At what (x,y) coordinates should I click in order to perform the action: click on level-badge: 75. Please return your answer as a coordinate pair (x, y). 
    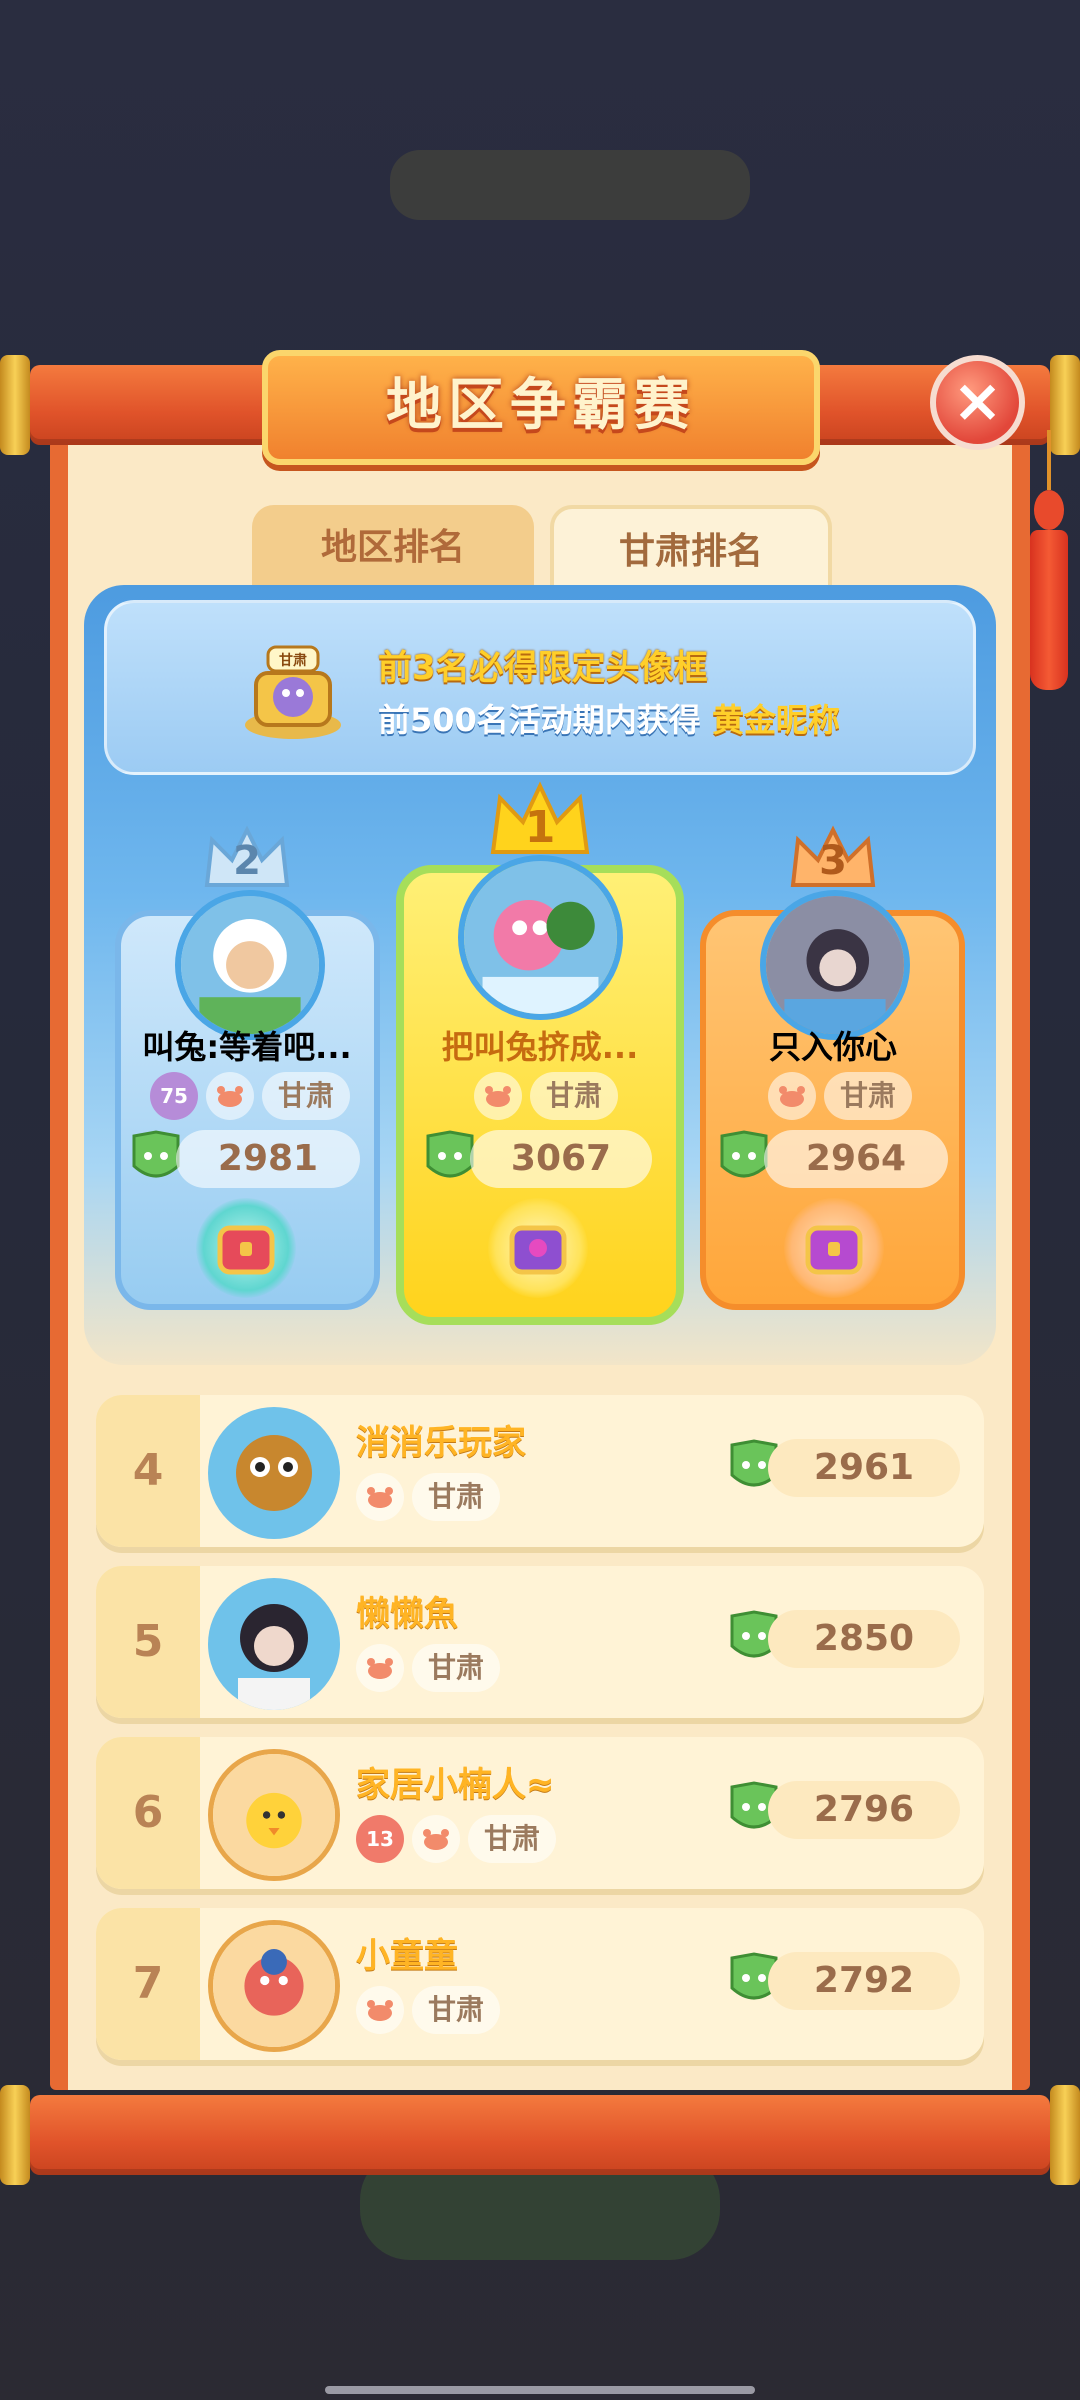
    Looking at the image, I should click on (174, 1096).